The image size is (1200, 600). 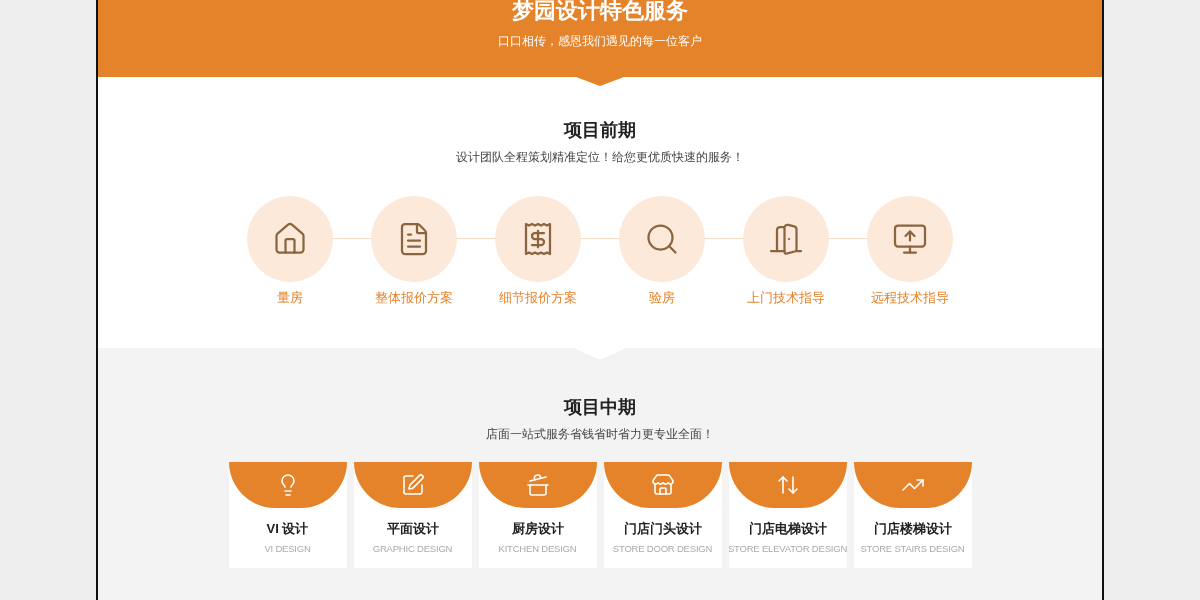 What do you see at coordinates (412, 529) in the screenshot?
I see `service-name: 平面设计` at bounding box center [412, 529].